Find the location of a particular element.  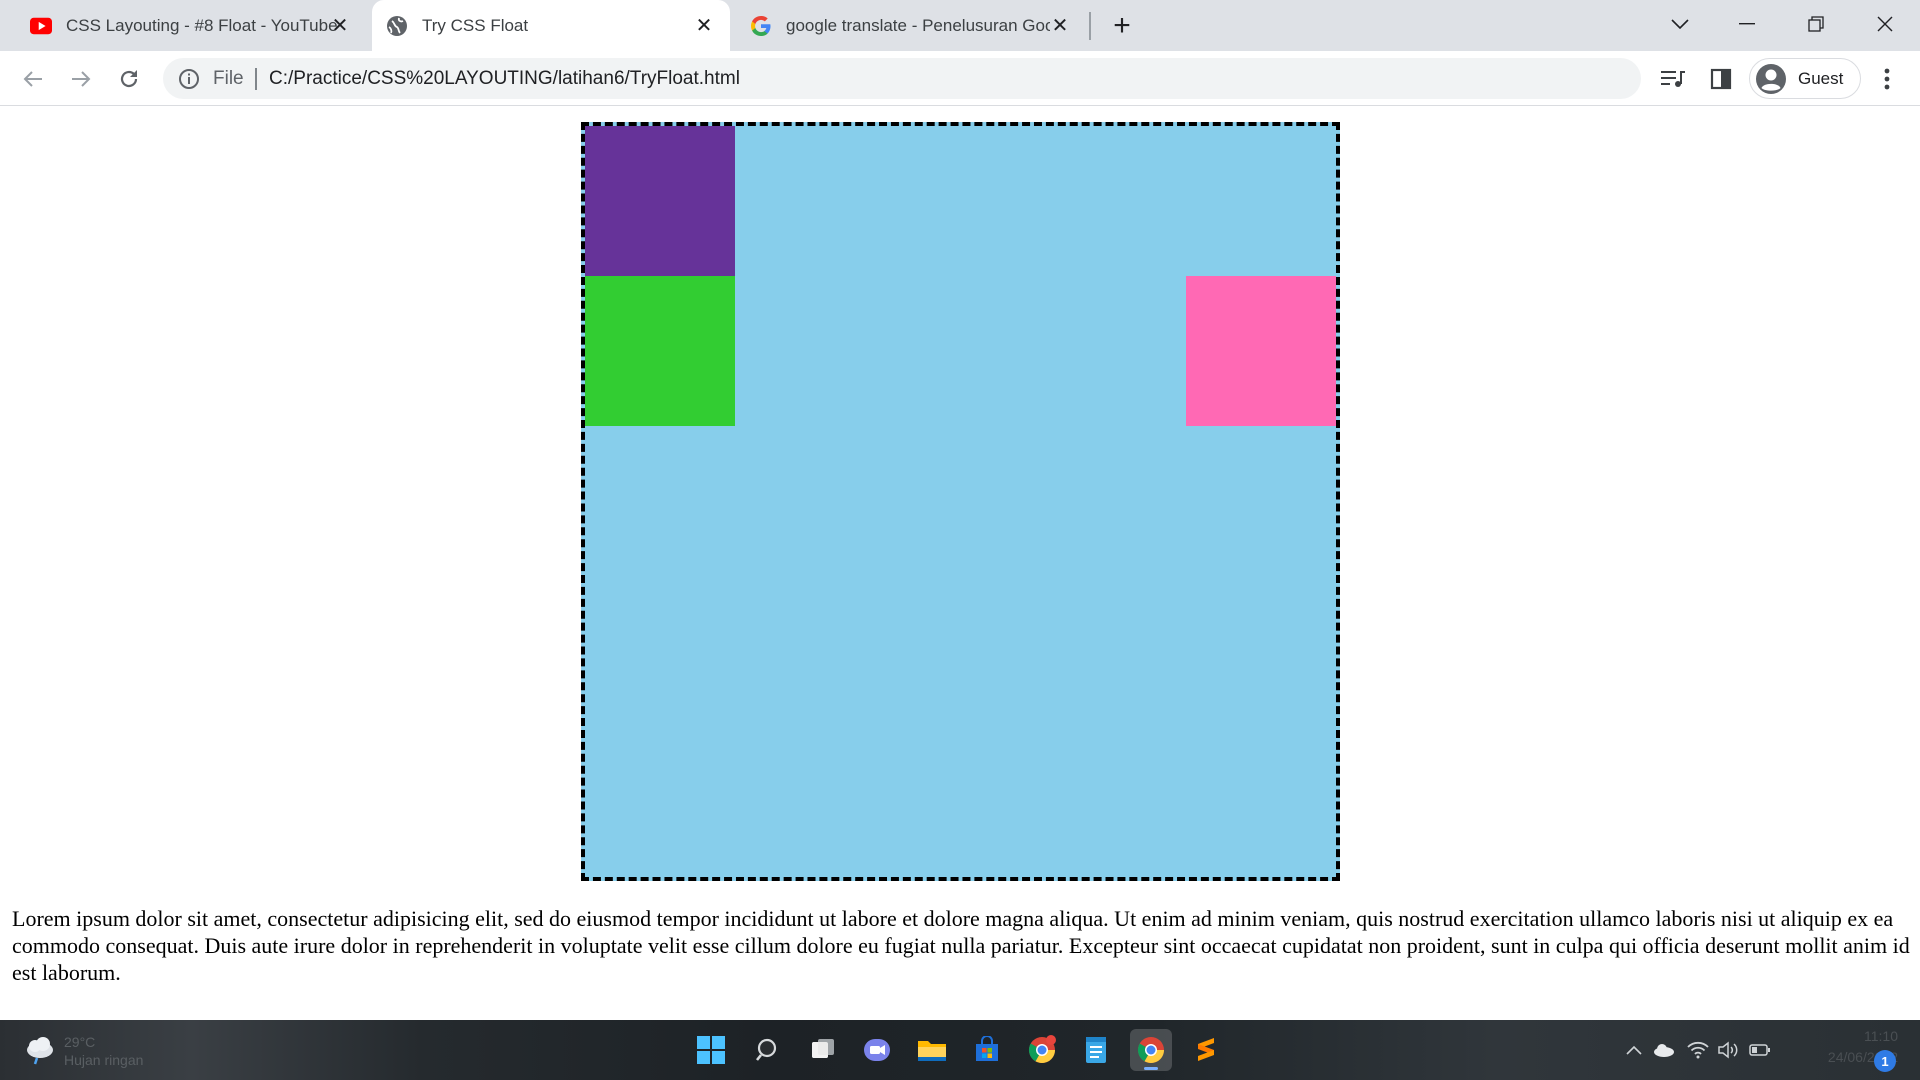

tab-youtube: CSS Layouting - #8 Float - YouTube ✕ is located at coordinates (191, 25).